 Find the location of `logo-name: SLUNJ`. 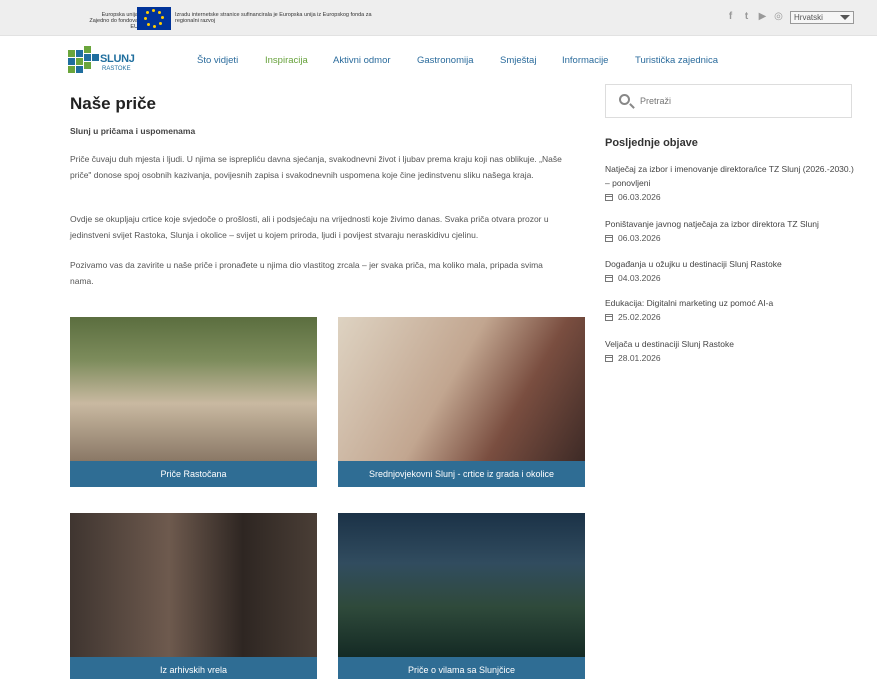

logo-name: SLUNJ is located at coordinates (117, 59).